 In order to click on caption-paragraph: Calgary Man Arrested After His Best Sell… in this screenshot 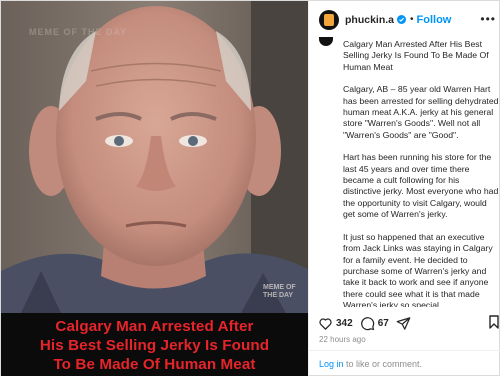, I will do `click(416, 55)`.